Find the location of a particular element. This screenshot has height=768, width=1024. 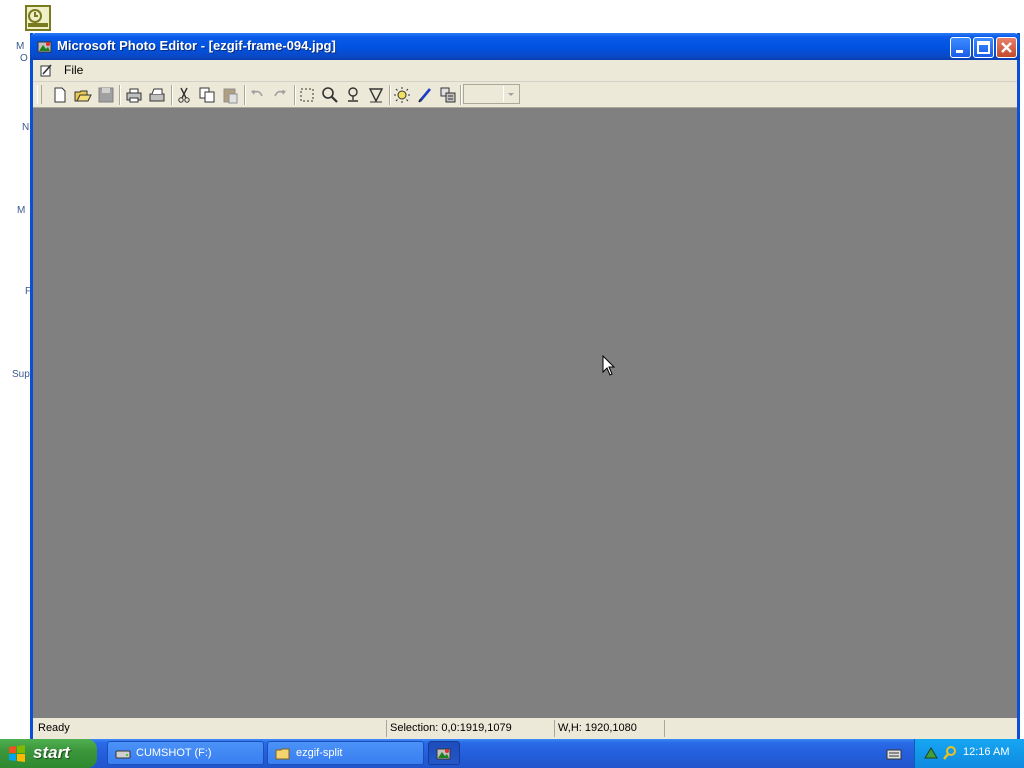

smudge-icon is located at coordinates (353, 94).